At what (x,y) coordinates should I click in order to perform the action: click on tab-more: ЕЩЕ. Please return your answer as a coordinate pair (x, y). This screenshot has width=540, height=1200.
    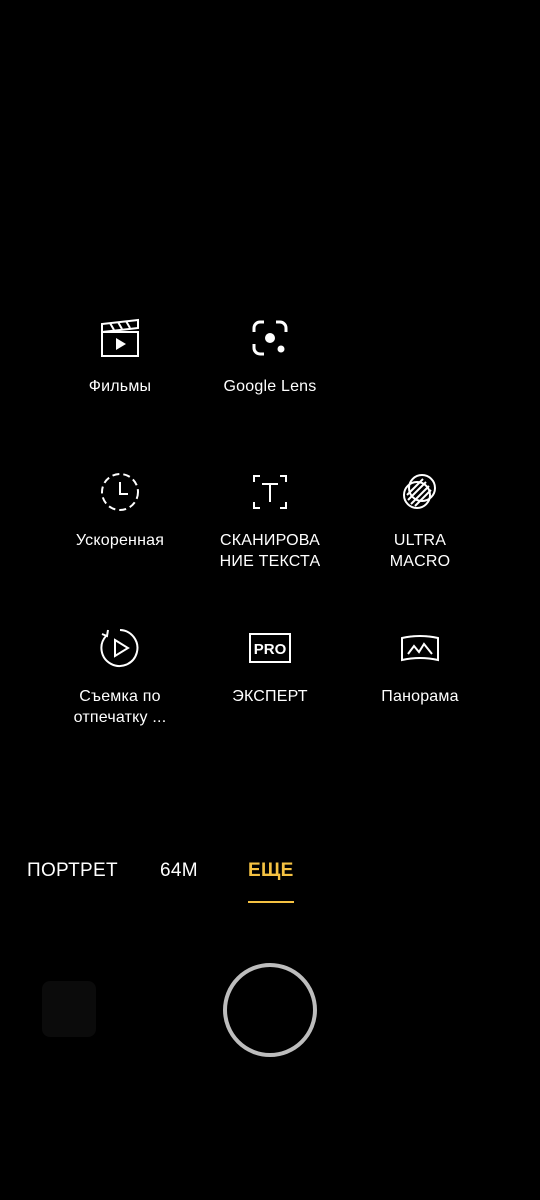
    Looking at the image, I should click on (271, 881).